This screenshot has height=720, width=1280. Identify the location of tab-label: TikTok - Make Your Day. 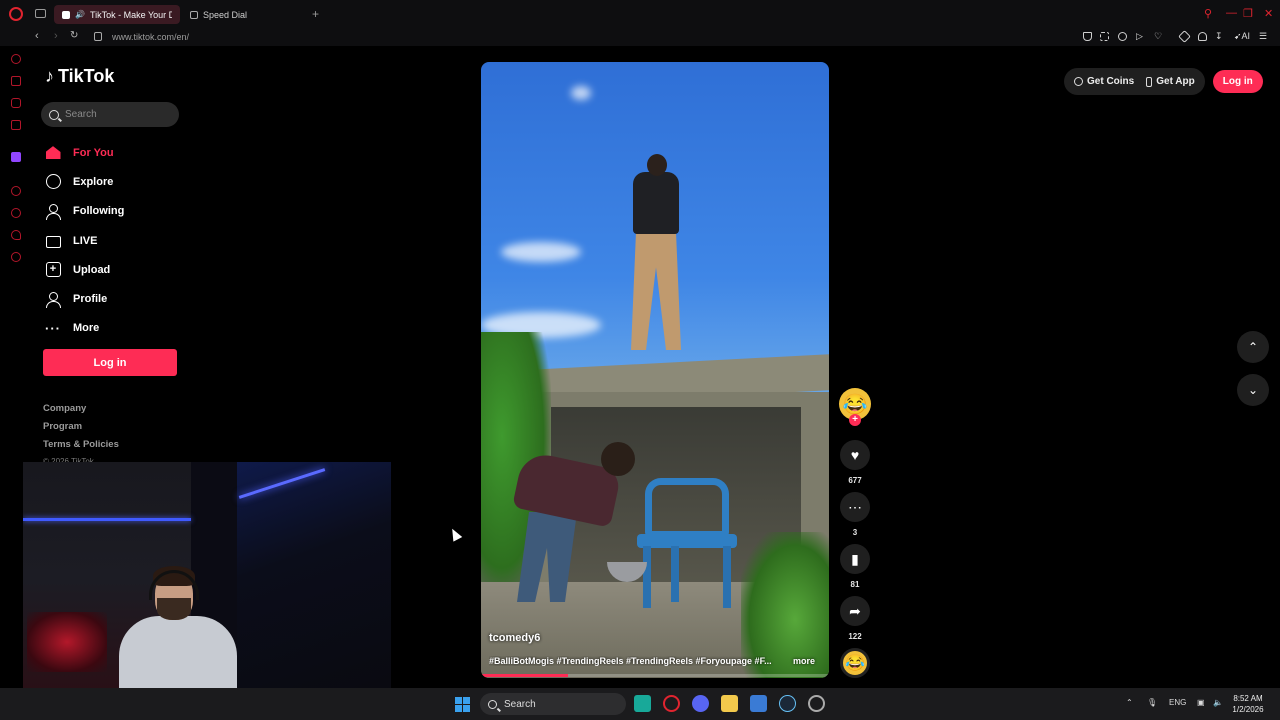
(130, 14).